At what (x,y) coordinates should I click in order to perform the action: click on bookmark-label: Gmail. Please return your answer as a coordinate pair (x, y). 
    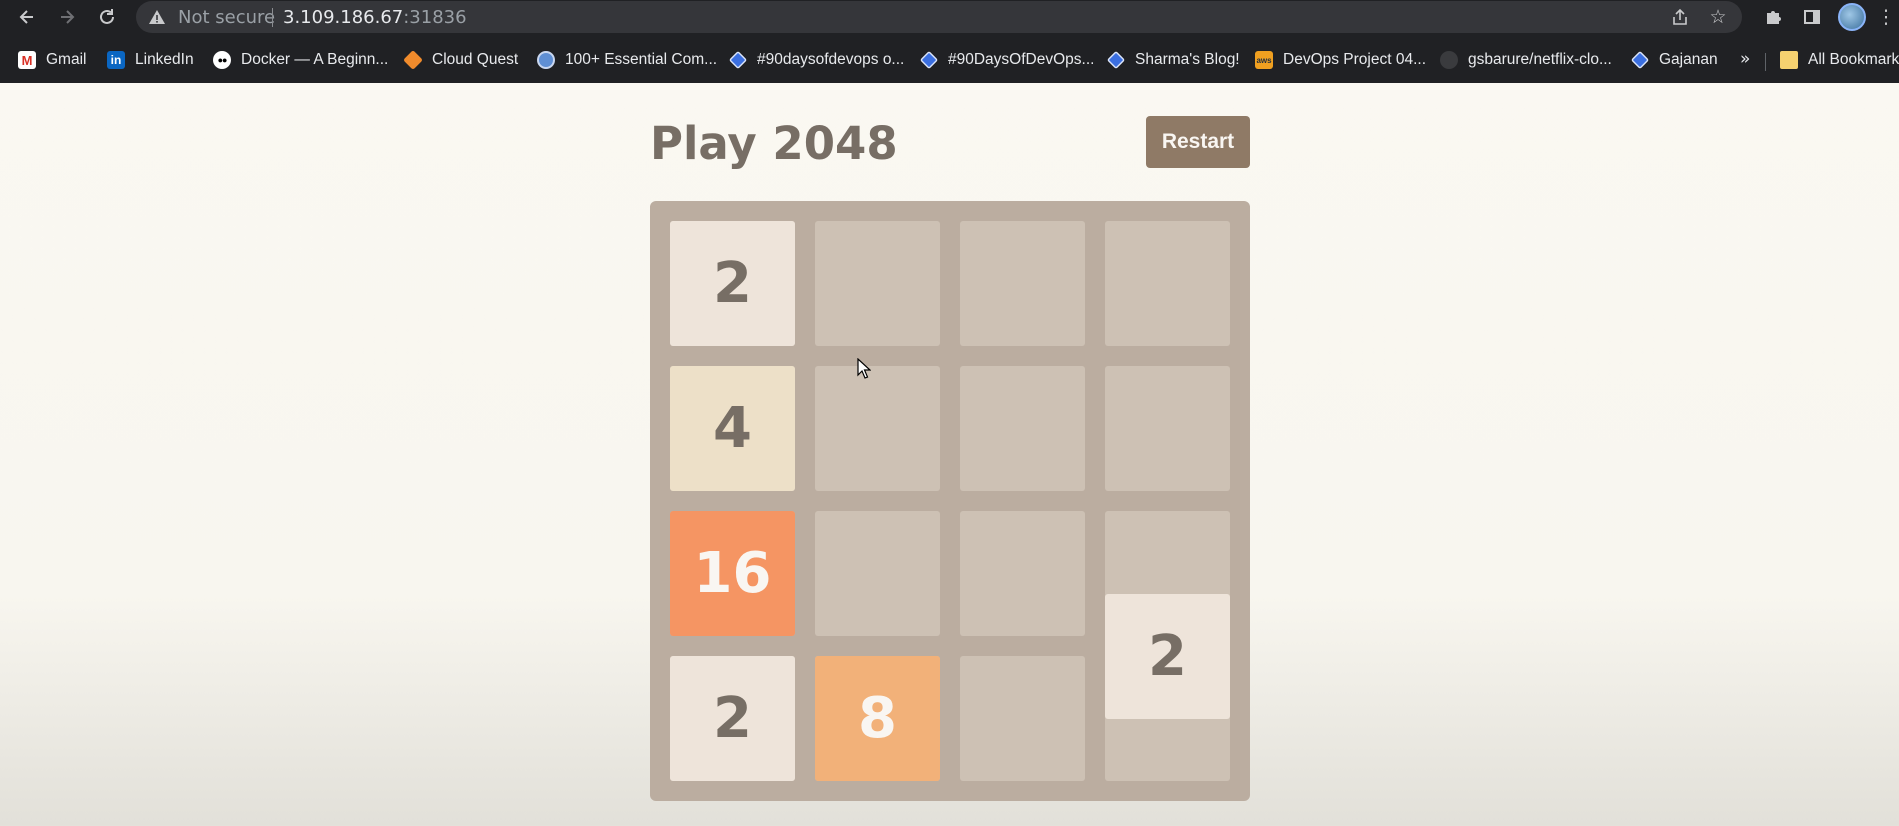
    Looking at the image, I should click on (66, 59).